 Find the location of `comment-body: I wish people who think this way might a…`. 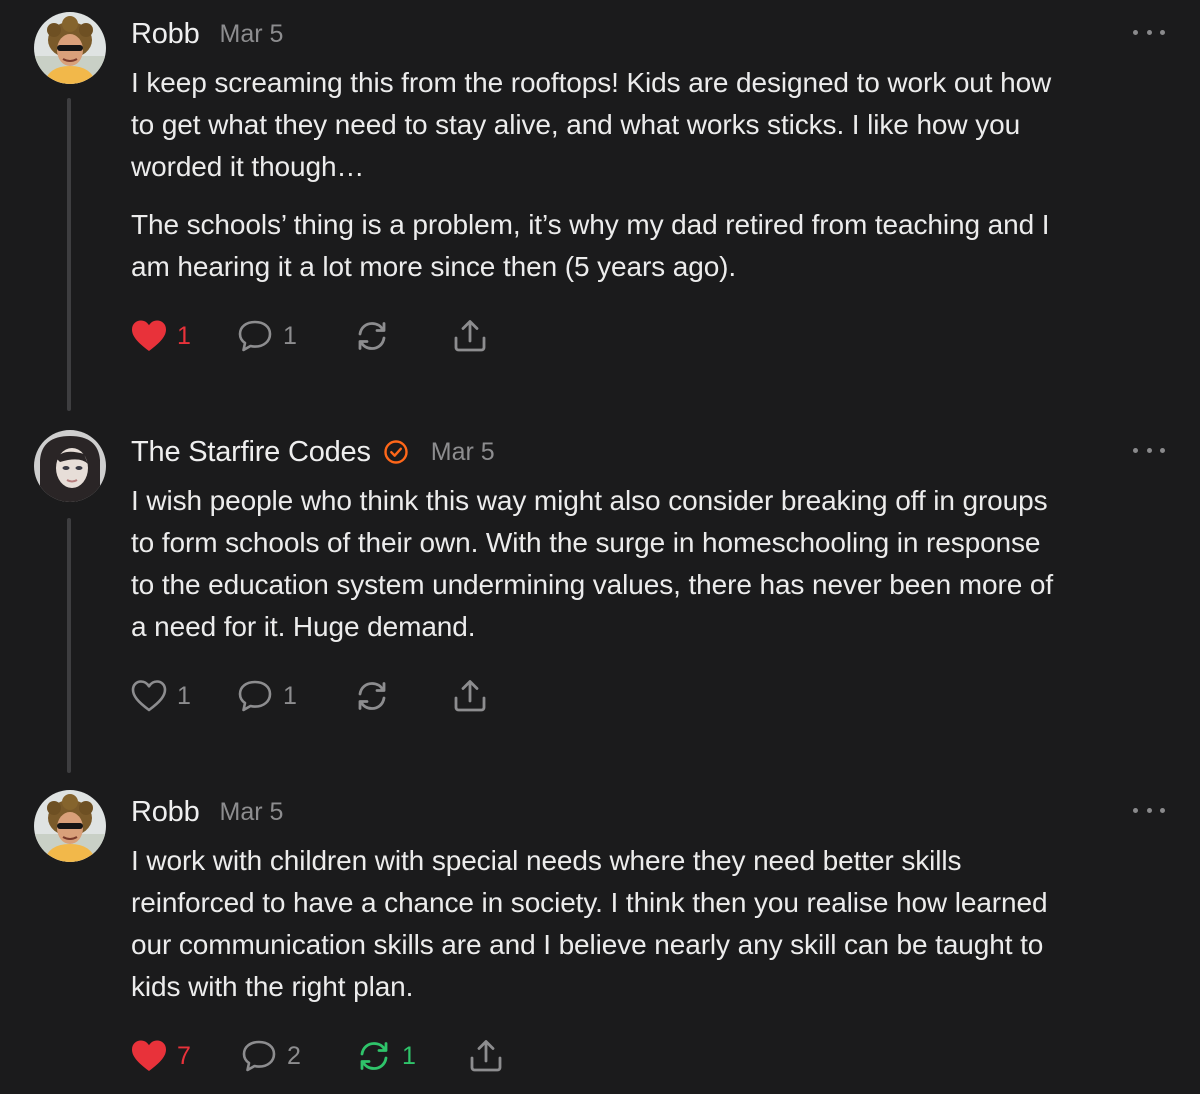

comment-body: I wish people who think this way might a… is located at coordinates (653, 564).